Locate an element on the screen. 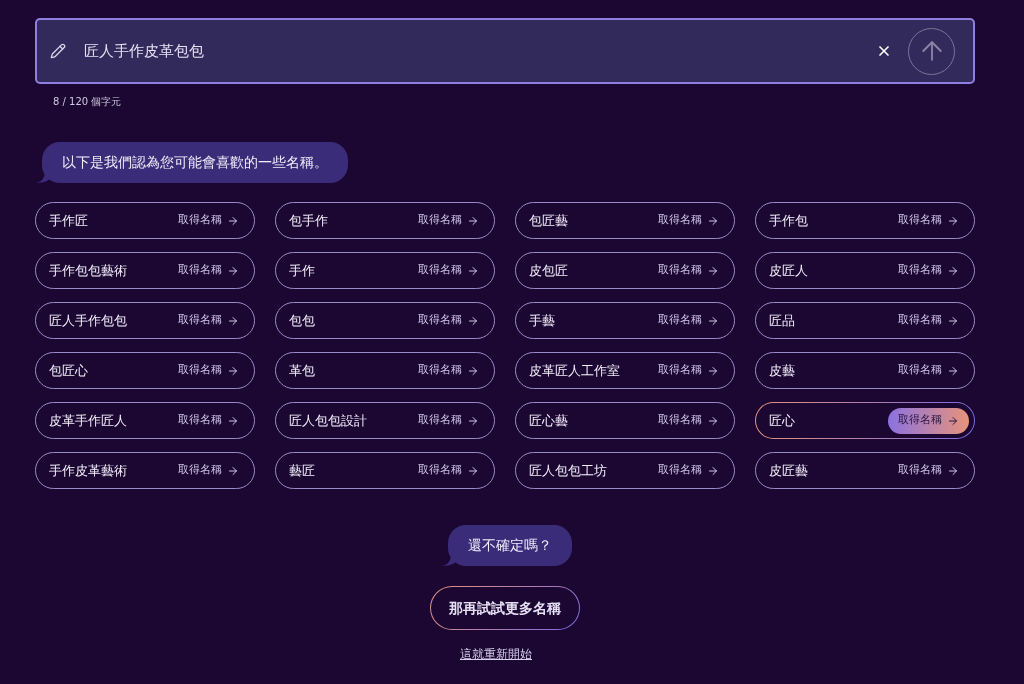  suggestion-name: 匠品 is located at coordinates (782, 320).